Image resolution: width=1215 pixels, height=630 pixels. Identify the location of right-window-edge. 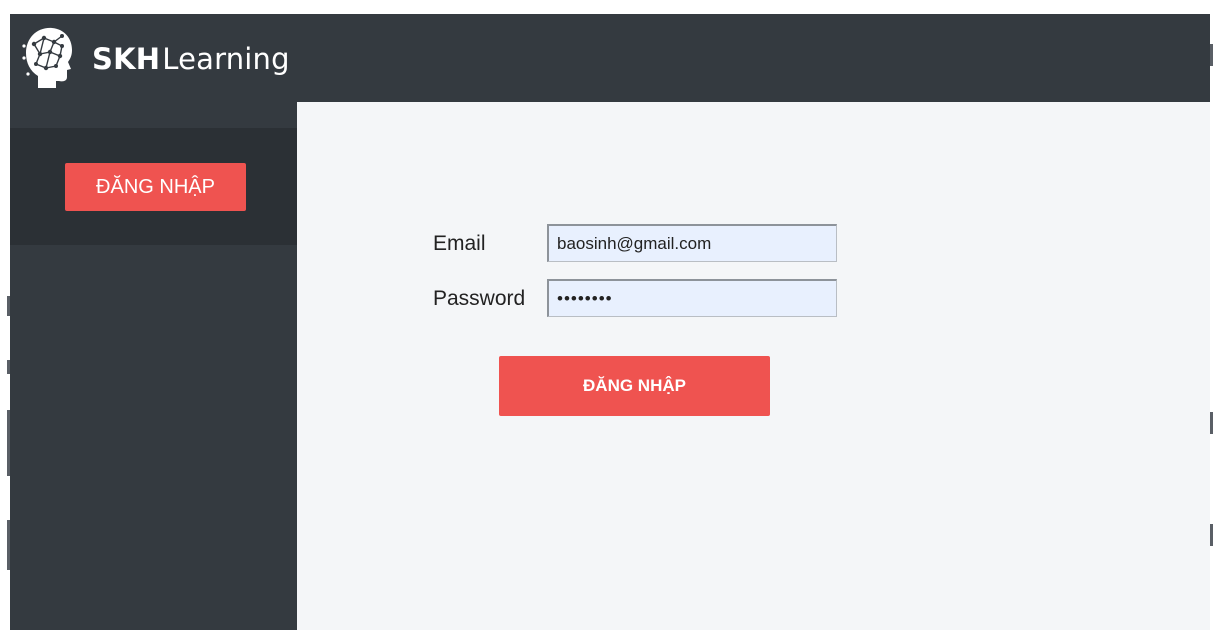
(1212, 315).